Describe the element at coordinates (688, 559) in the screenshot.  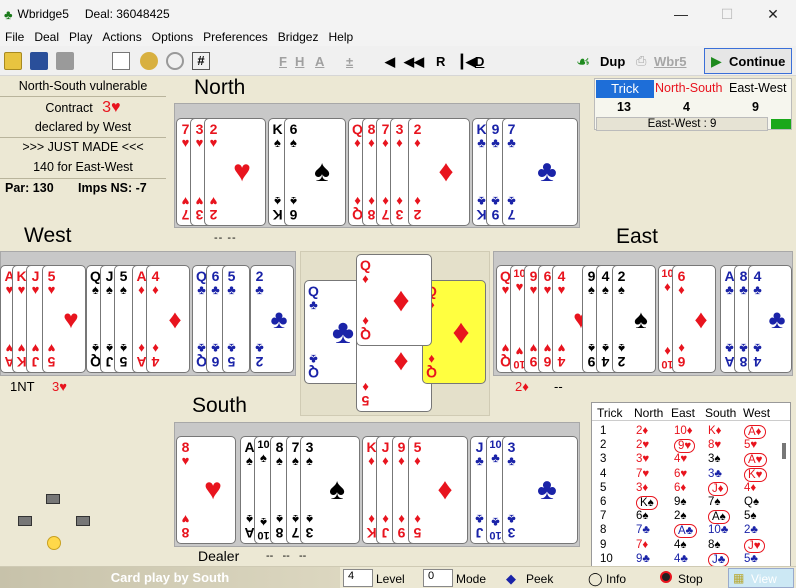
I see `trick-row: 10 9♣ 4♣ J♣ 5♣` at that location.